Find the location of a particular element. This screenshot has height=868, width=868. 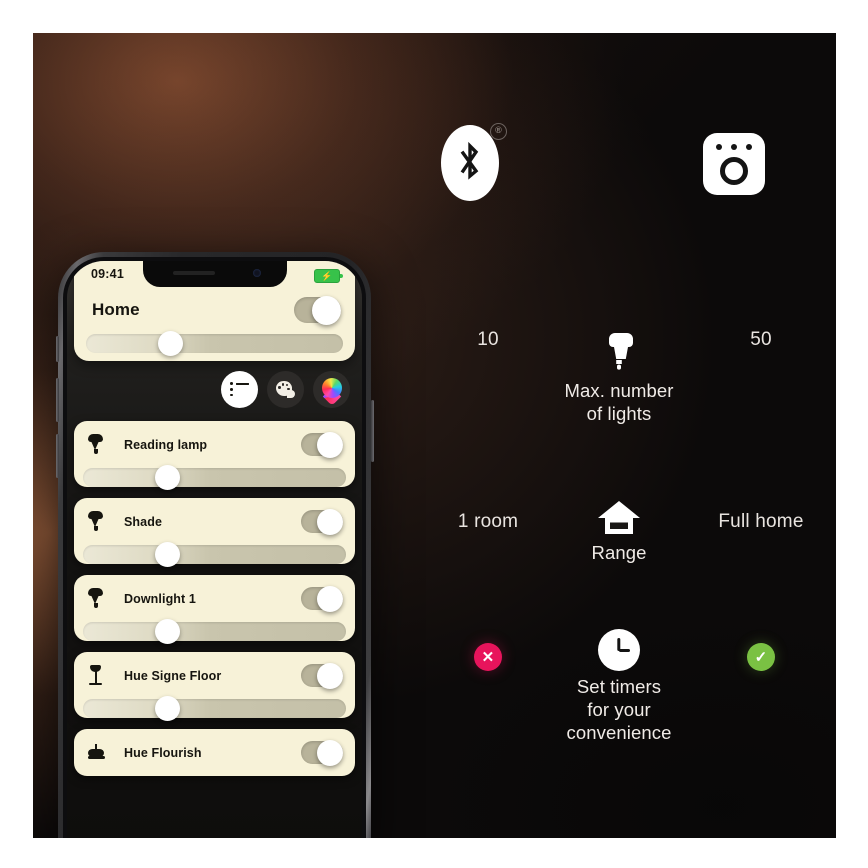

hue-bridge-icon is located at coordinates (734, 164).